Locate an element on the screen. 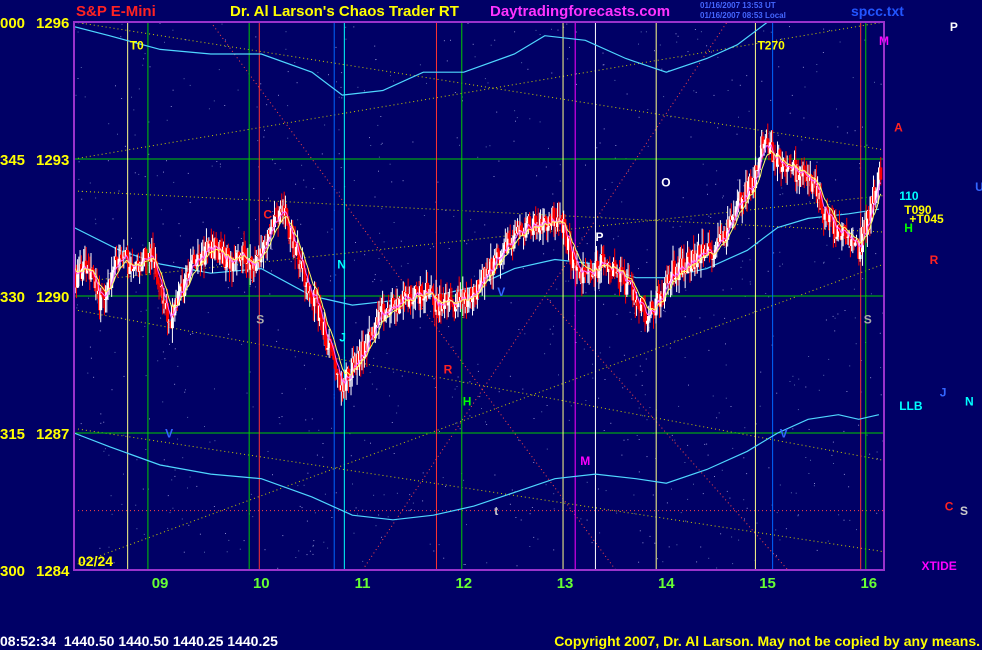 This screenshot has width=982, height=650. timestamp-ut: 01/16/2007 13:53 UT is located at coordinates (738, 5).